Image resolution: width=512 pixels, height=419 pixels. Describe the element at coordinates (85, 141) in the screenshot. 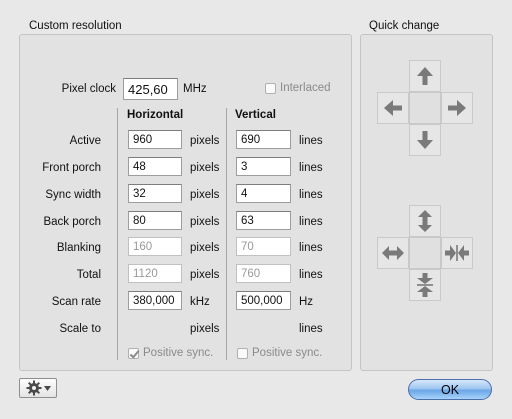

I see `active-label: Active` at that location.